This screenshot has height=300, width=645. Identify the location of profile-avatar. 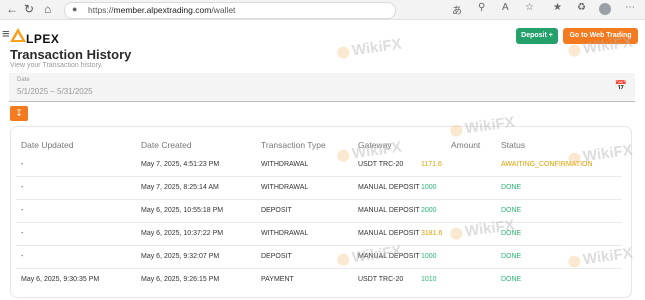
(605, 9).